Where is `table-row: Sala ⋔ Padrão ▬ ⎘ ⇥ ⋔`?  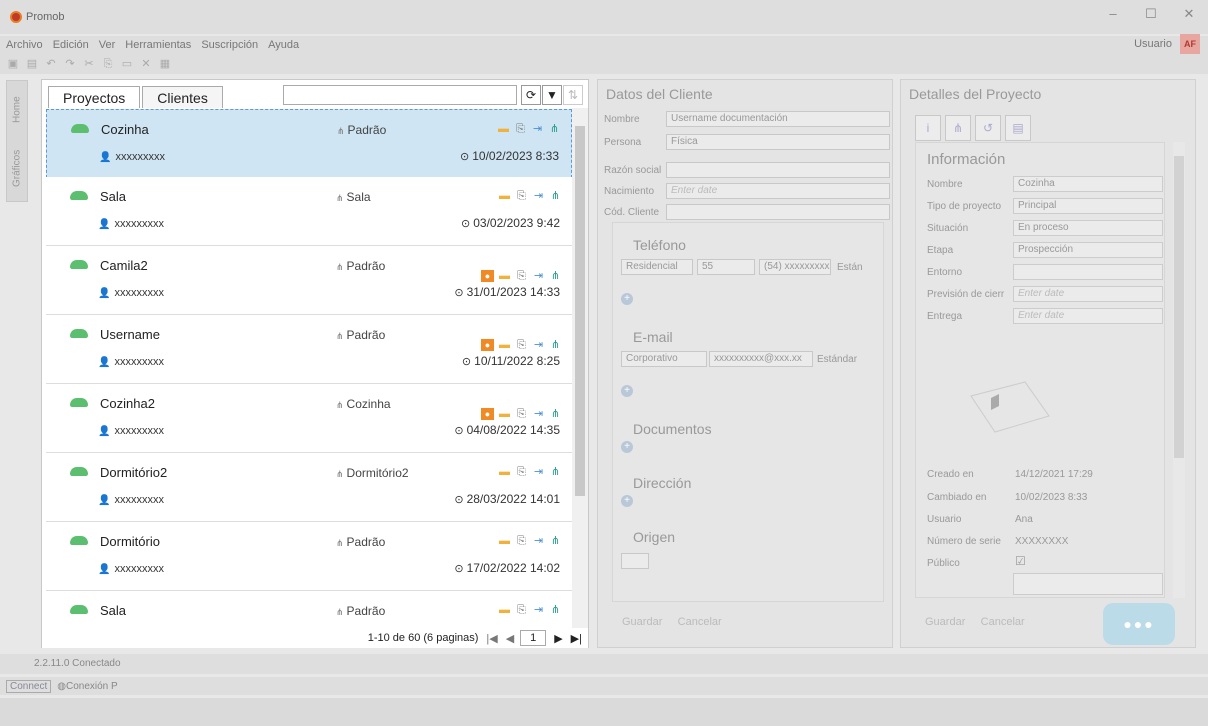 table-row: Sala ⋔ Padrão ▬ ⎘ ⇥ ⋔ is located at coordinates (309, 609).